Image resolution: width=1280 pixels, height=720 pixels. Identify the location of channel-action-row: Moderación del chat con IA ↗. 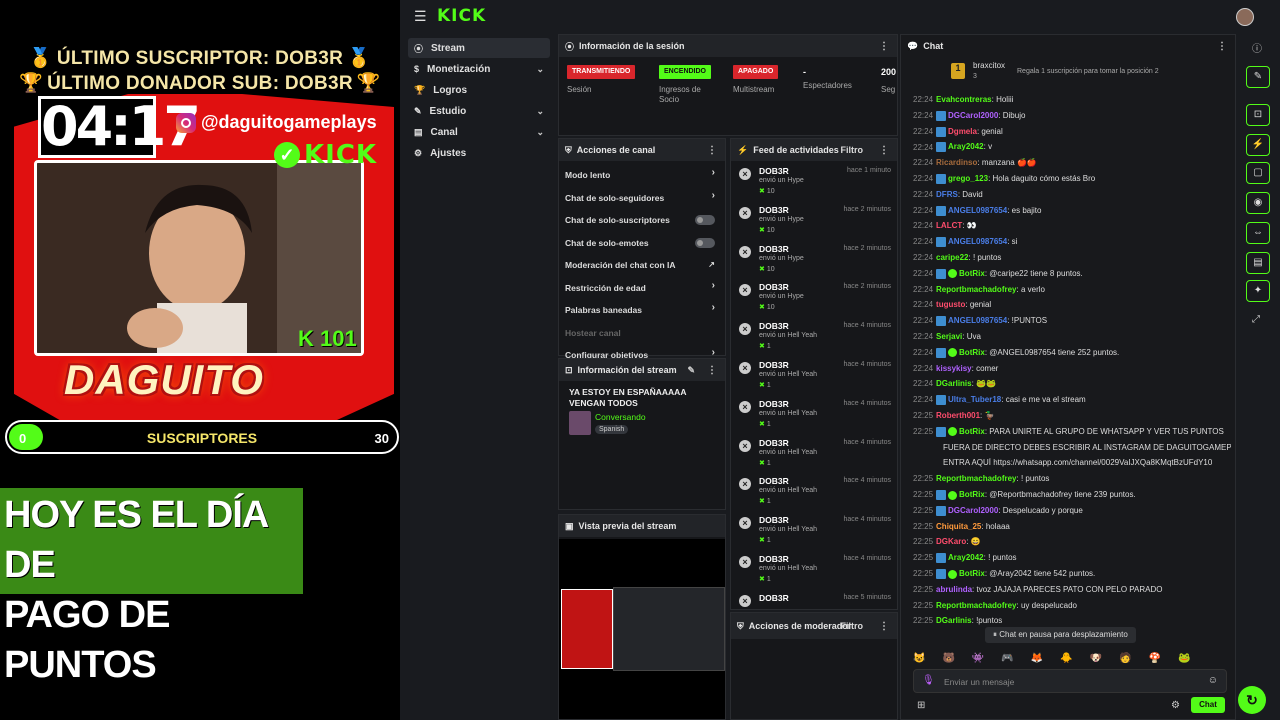
(643, 265).